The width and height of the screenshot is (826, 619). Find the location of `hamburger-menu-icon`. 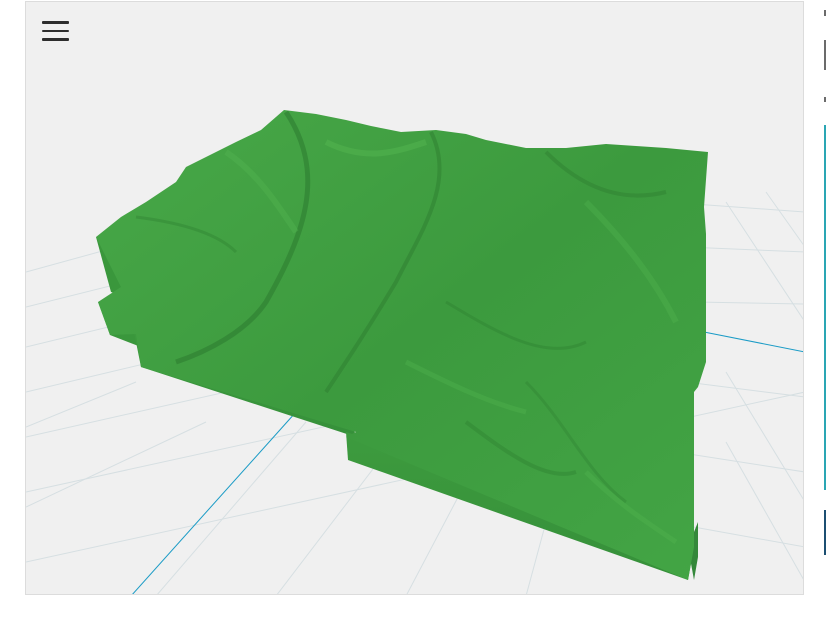

hamburger-menu-icon is located at coordinates (58, 31).